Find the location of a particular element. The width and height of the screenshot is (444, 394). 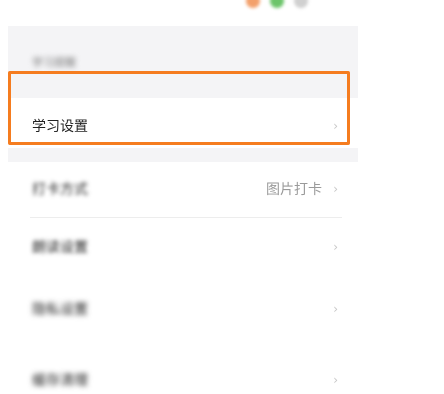

settings-row-5: 缓存清理 › is located at coordinates (183, 375).